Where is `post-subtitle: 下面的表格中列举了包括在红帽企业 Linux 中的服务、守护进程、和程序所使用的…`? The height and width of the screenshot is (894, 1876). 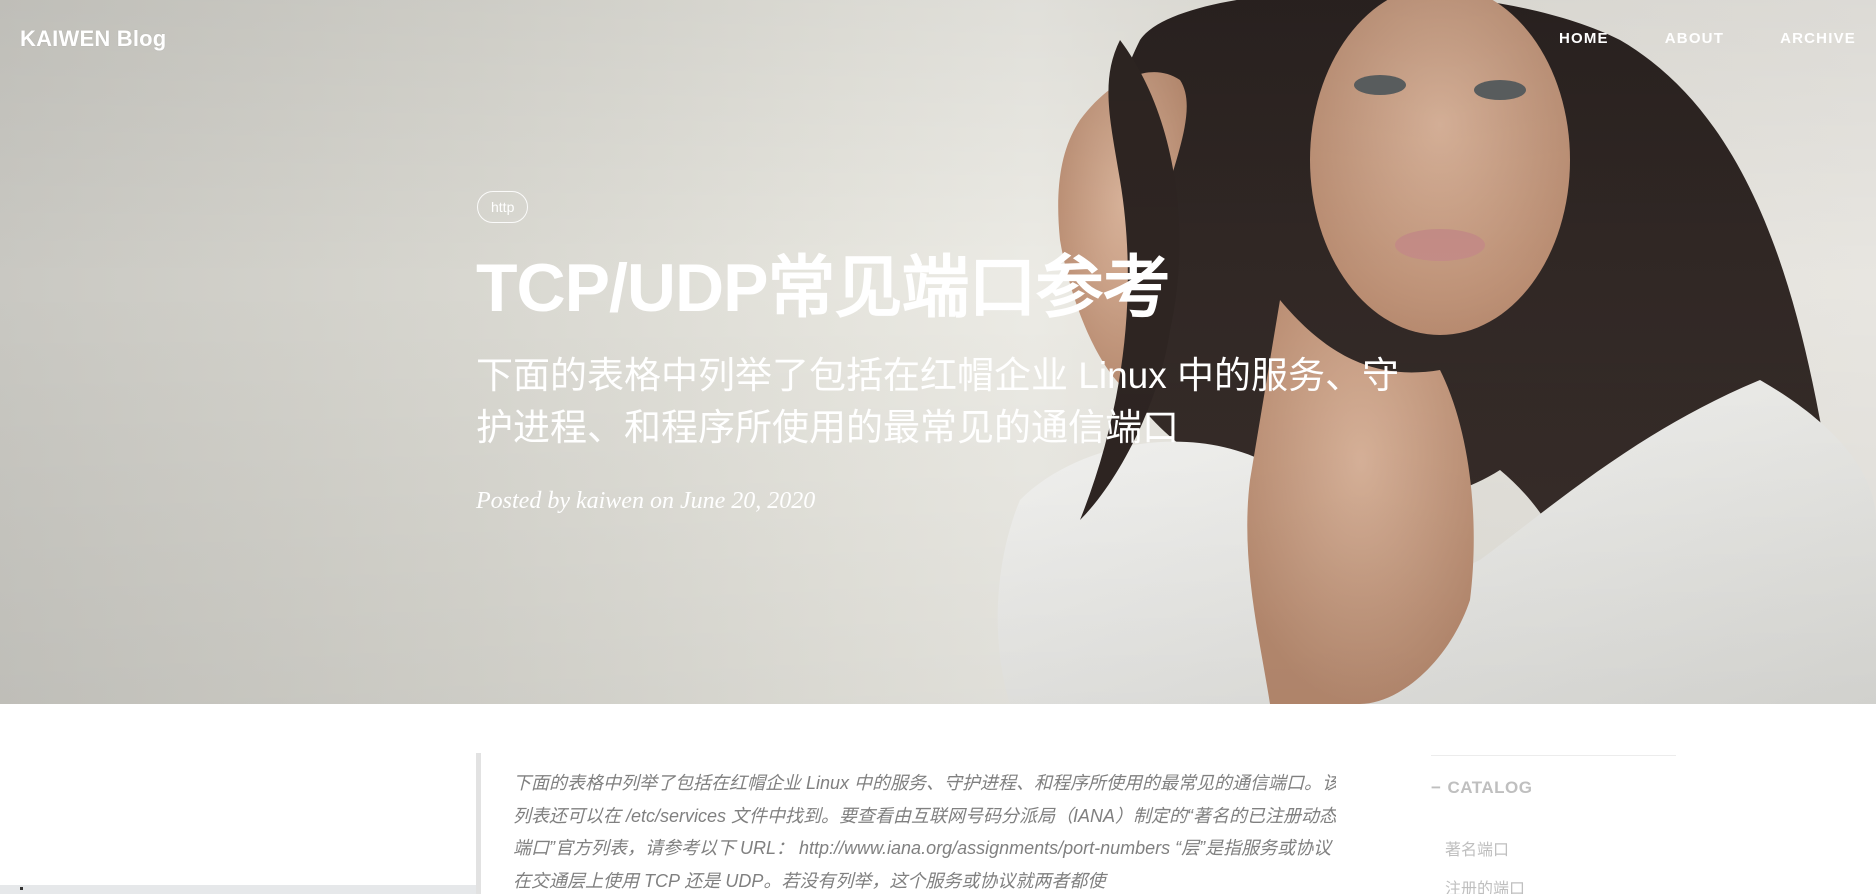 post-subtitle: 下面的表格中列举了包括在红帽企业 Linux 中的服务、守护进程、和程序所使用的… is located at coordinates (938, 401).